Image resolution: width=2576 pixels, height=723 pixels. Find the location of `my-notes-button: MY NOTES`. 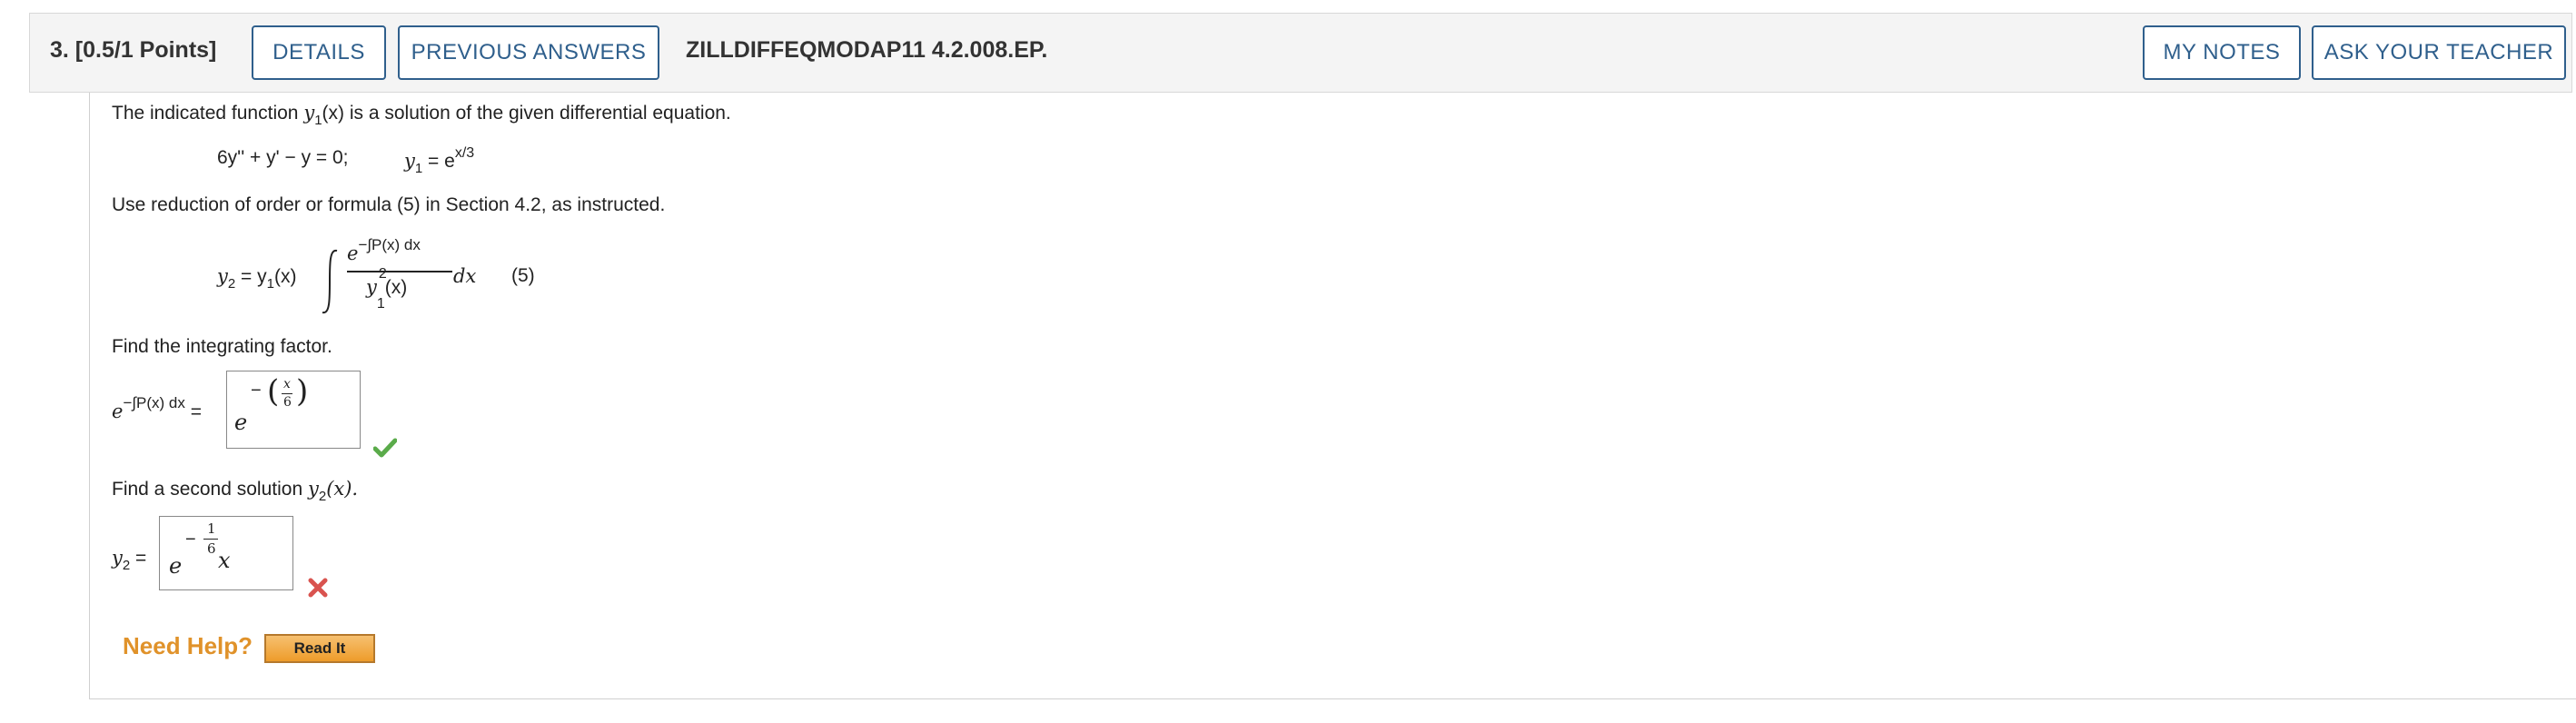

my-notes-button: MY NOTES is located at coordinates (2222, 53).